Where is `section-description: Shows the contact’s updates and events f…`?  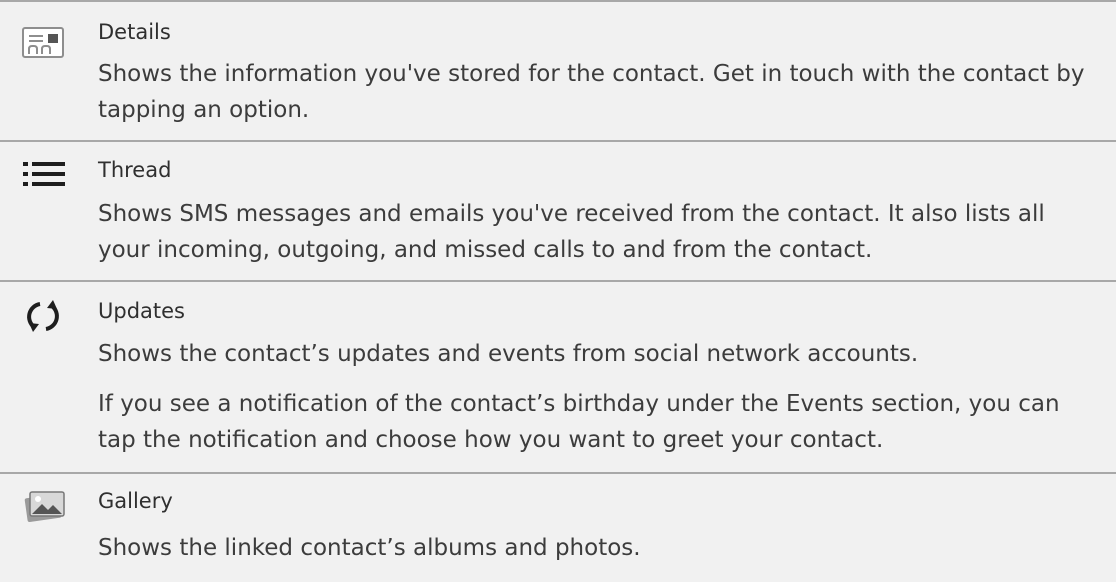 section-description: Shows the contact’s updates and events f… is located at coordinates (508, 354).